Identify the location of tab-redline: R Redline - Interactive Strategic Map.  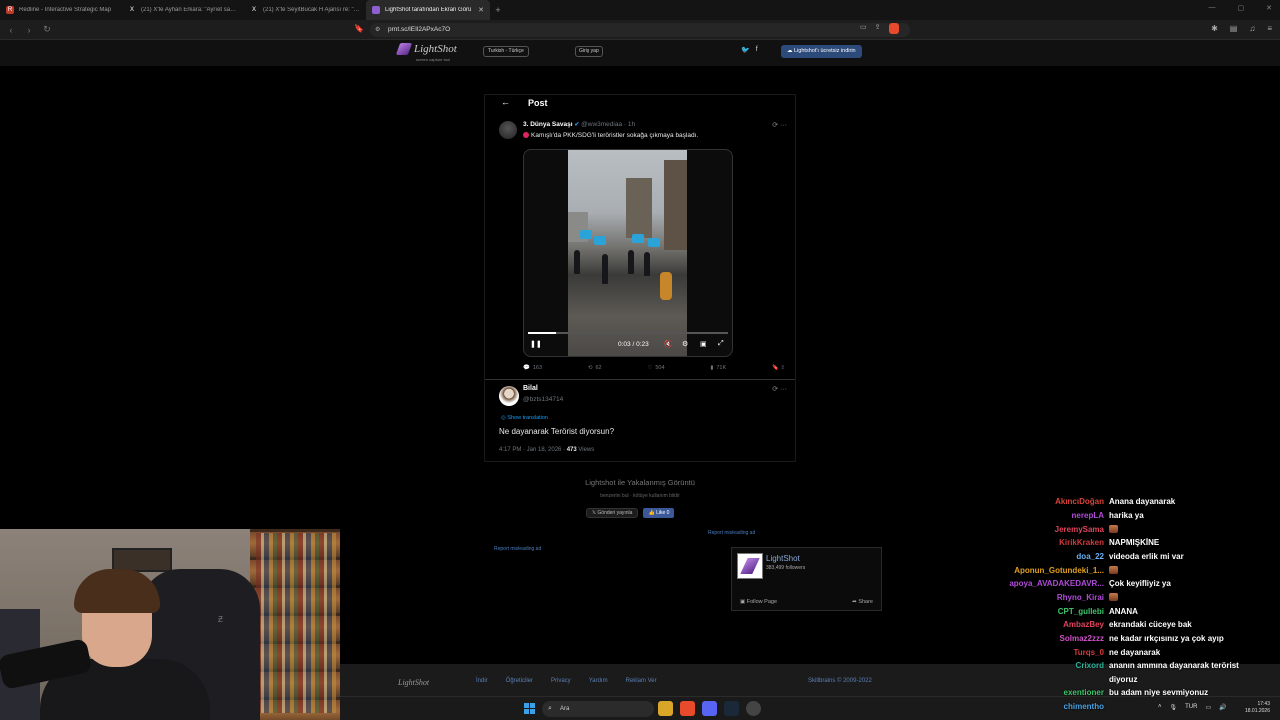
(61, 10).